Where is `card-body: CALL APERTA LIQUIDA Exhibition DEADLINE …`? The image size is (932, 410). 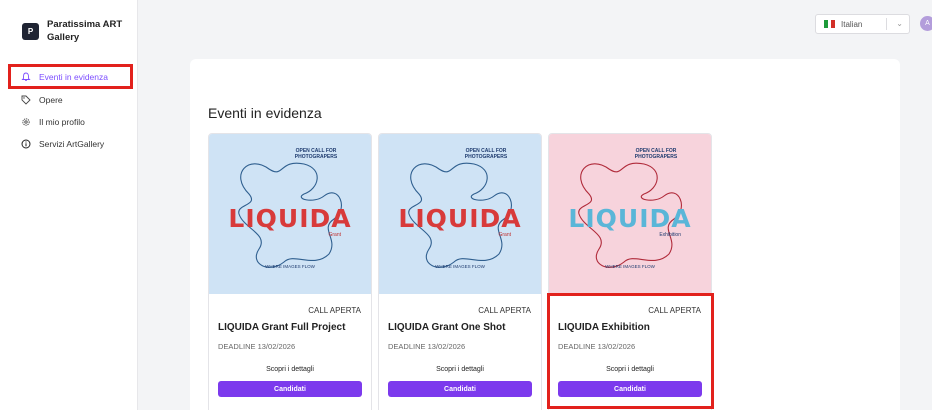
card-body: CALL APERTA LIQUIDA Exhibition DEADLINE … is located at coordinates (630, 352).